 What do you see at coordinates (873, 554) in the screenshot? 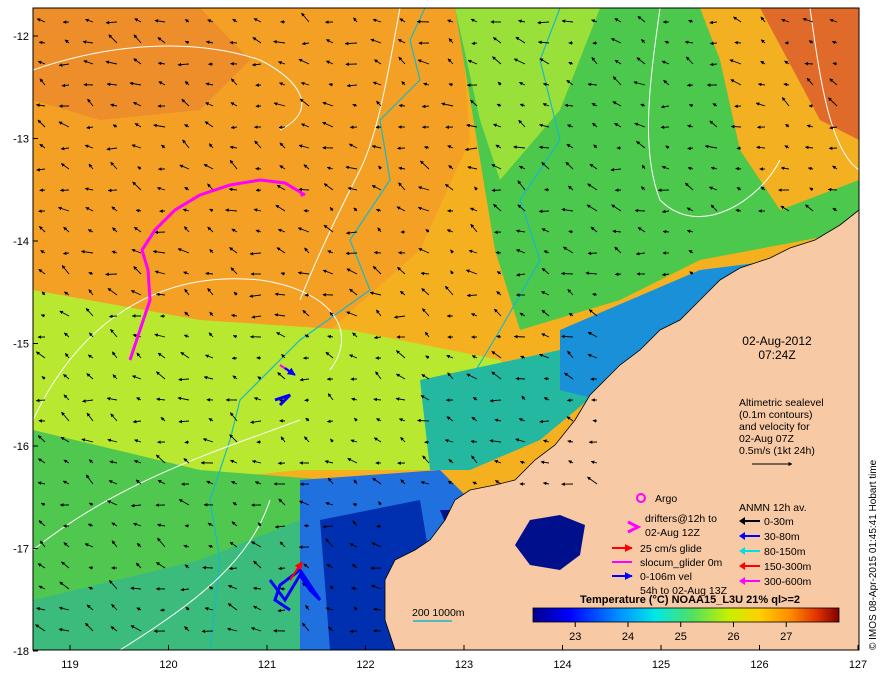
I see `credit-label: © IMOS 08-Apr-2015 01:45:41 Hobart time` at bounding box center [873, 554].